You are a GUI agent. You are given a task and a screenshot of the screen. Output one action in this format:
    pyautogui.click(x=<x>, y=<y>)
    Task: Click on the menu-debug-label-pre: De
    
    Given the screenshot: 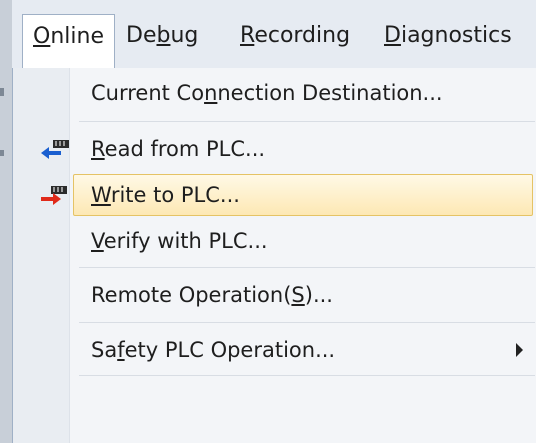 What is the action you would take?
    pyautogui.click(x=141, y=35)
    